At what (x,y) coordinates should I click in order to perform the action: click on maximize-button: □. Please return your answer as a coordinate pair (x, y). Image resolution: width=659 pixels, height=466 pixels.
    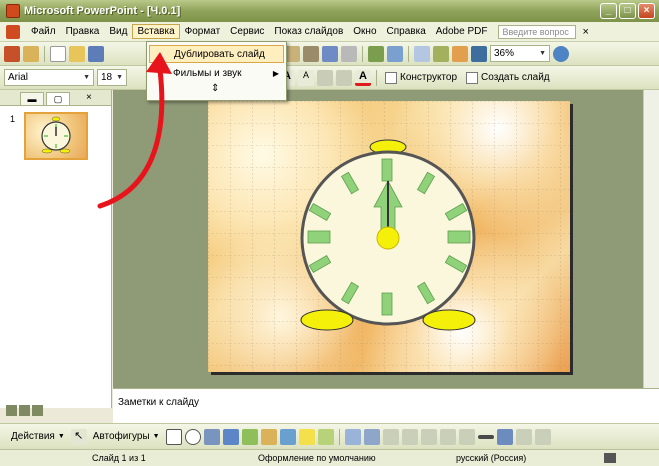
    Looking at the image, I should click on (627, 11).